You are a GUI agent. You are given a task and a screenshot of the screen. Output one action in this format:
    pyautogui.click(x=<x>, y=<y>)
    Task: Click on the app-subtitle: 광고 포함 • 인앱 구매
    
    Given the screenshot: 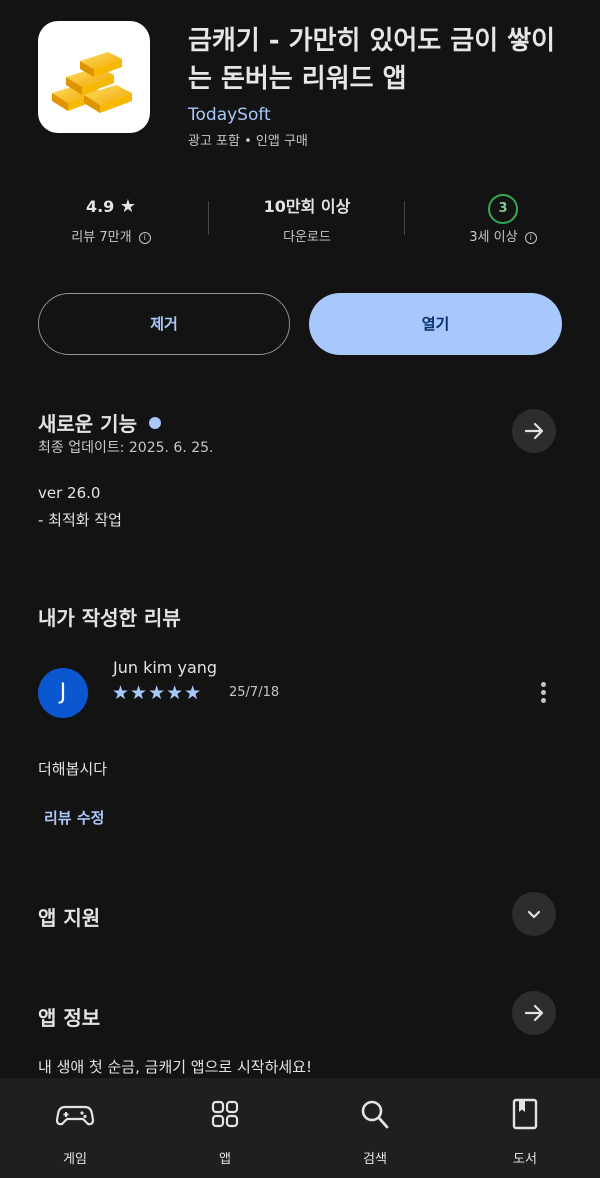 What is the action you would take?
    pyautogui.click(x=248, y=141)
    